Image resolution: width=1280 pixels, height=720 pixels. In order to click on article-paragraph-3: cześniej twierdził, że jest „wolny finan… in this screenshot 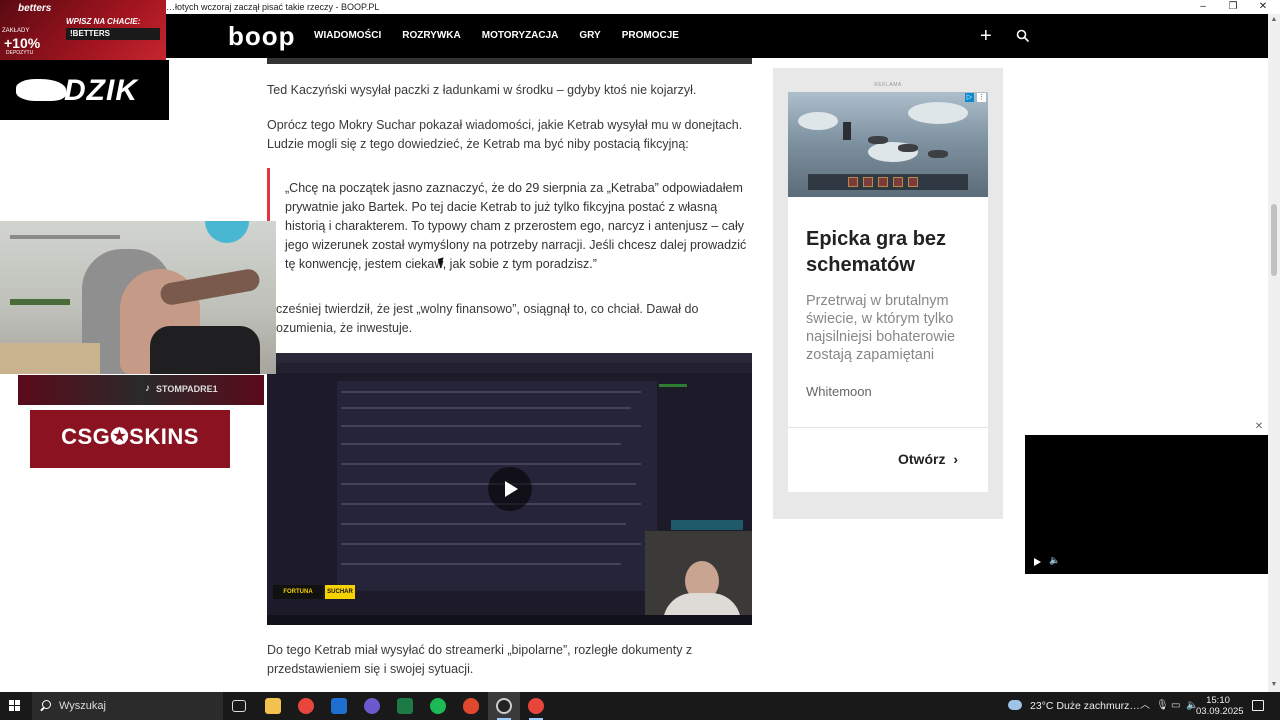, I will do `click(487, 318)`.